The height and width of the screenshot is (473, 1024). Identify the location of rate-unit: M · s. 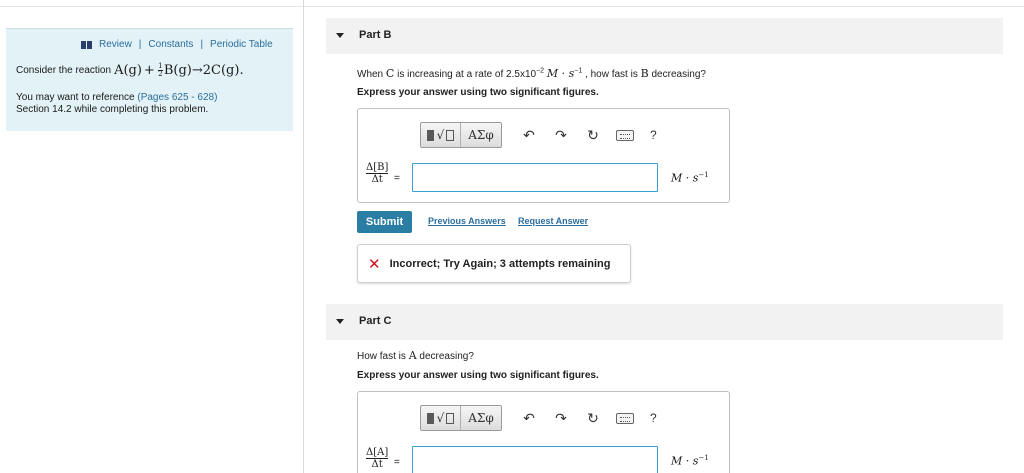
(560, 73).